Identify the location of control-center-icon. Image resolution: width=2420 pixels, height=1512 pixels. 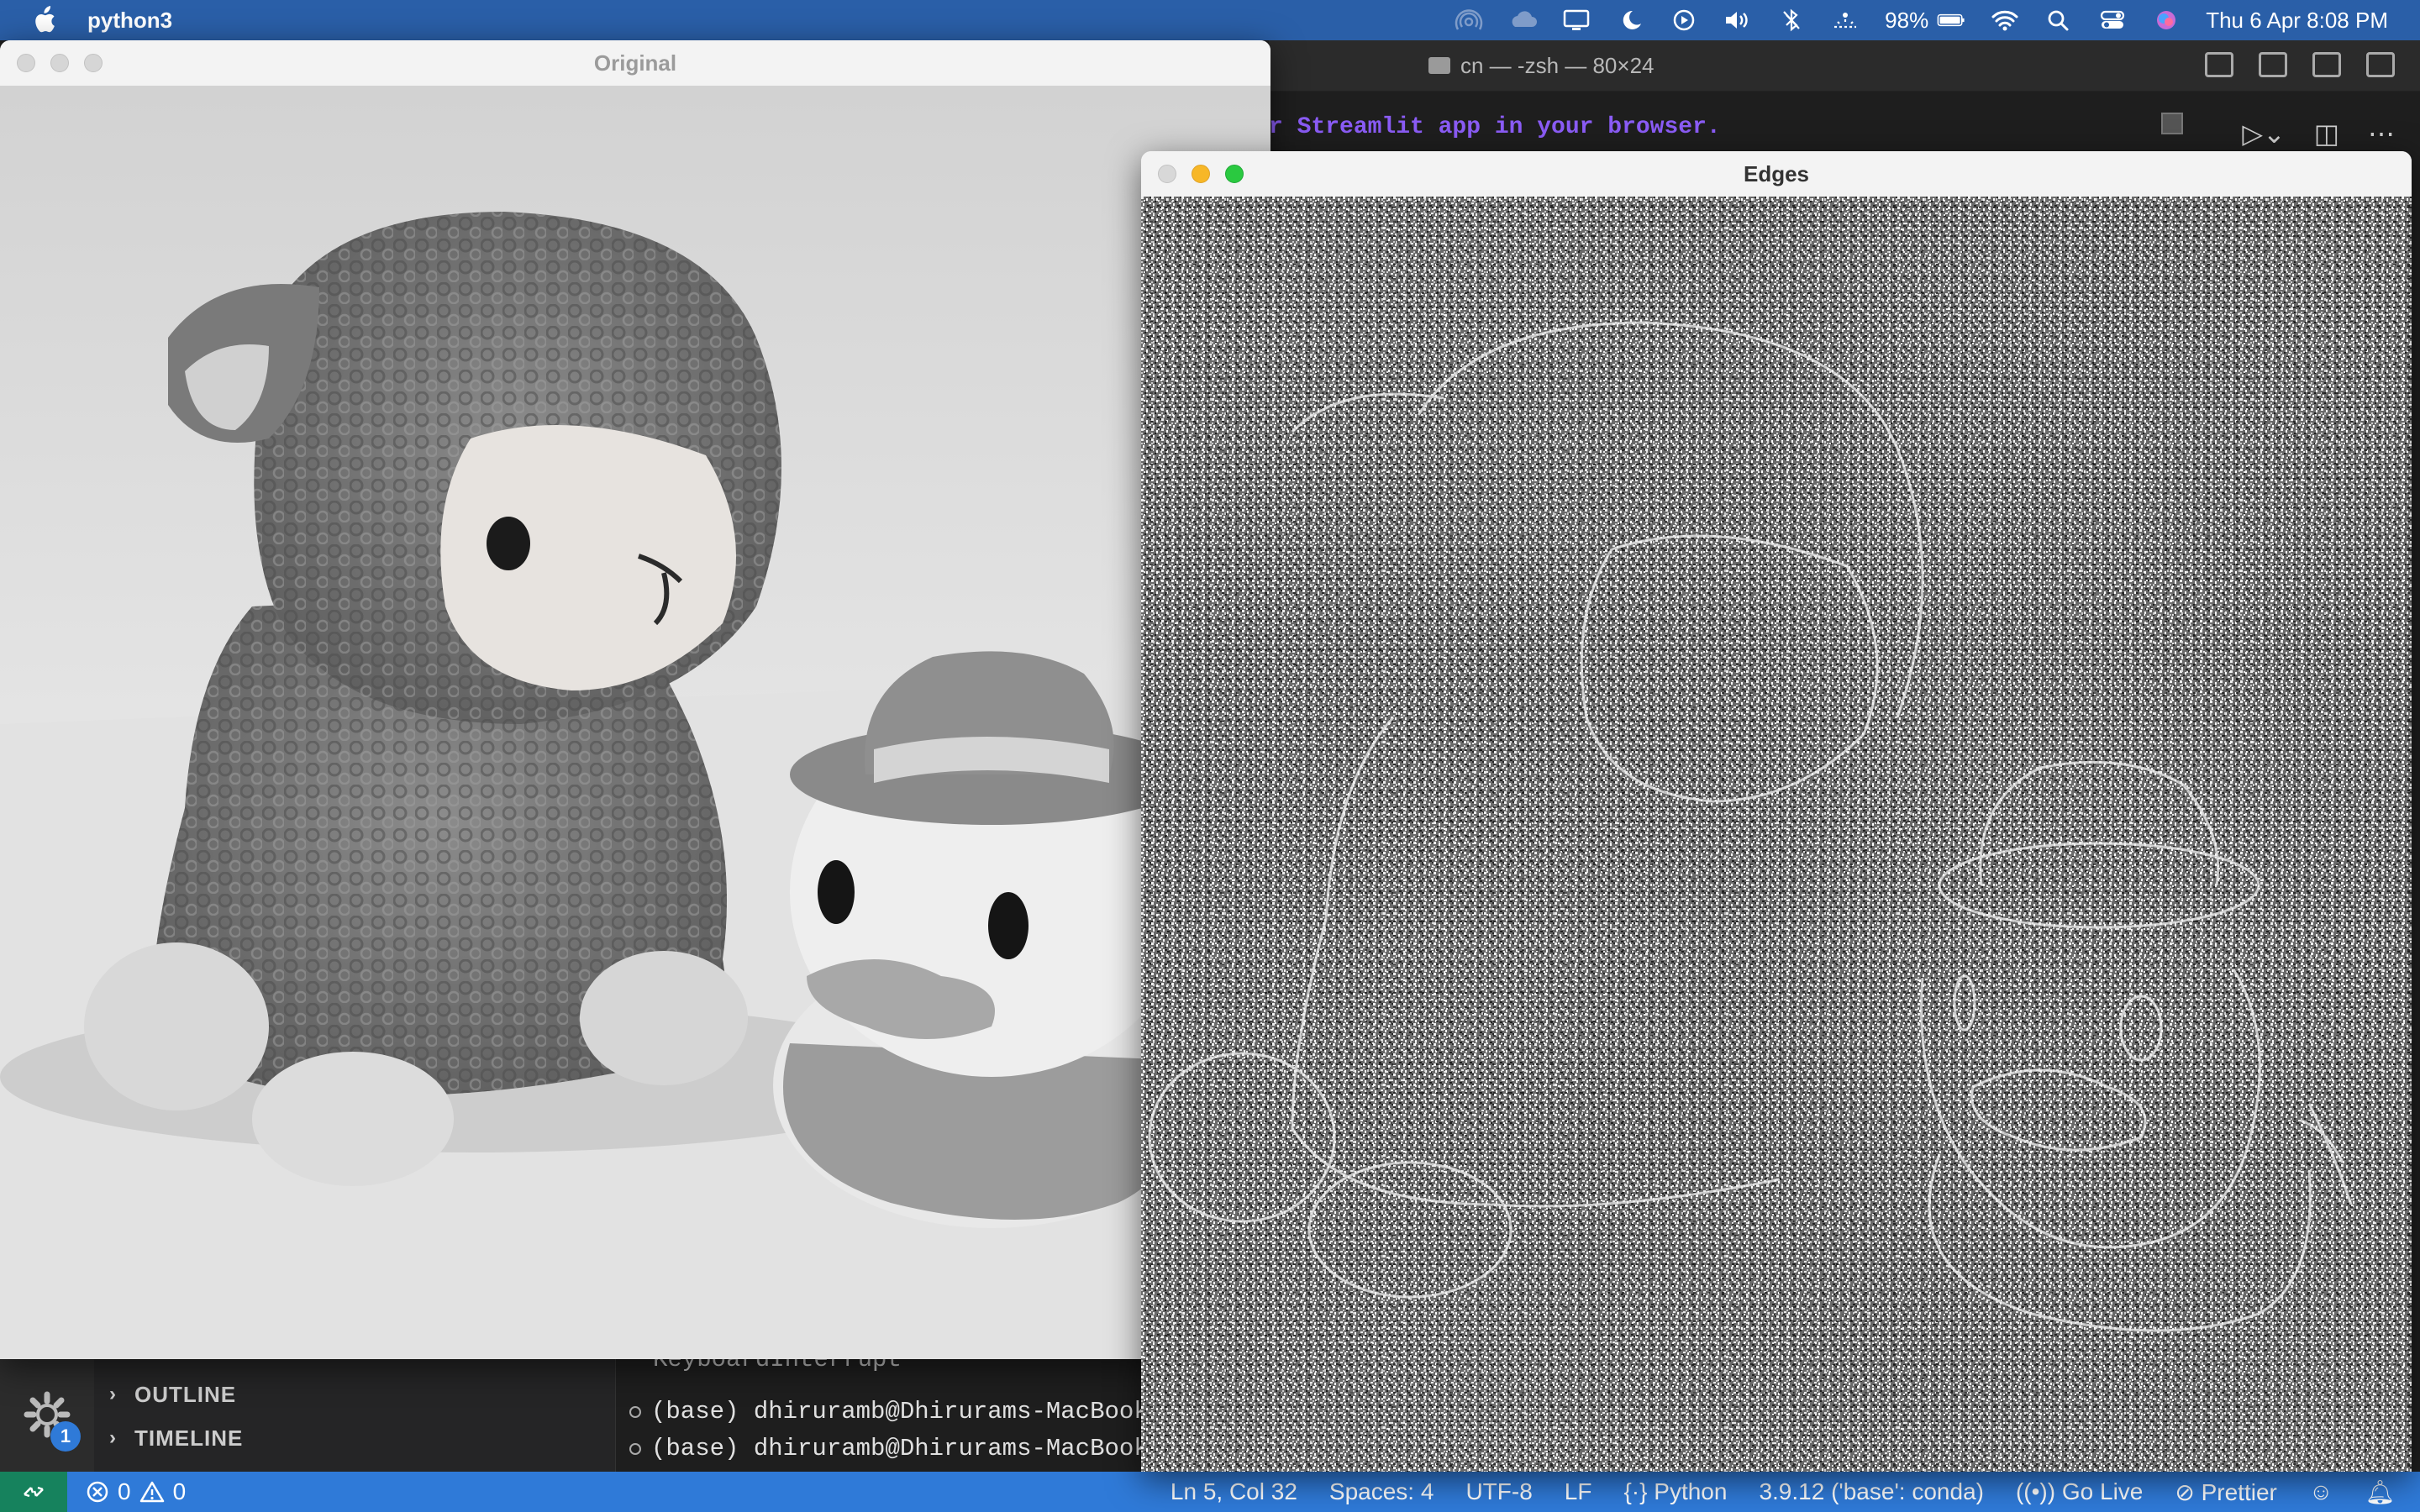
(2112, 20).